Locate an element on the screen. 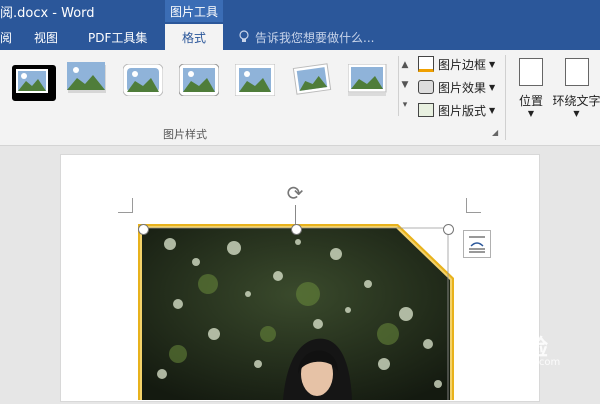 The height and width of the screenshot is (404, 600). picture-layout-button: 图片版式 ▼ is located at coordinates (456, 110).